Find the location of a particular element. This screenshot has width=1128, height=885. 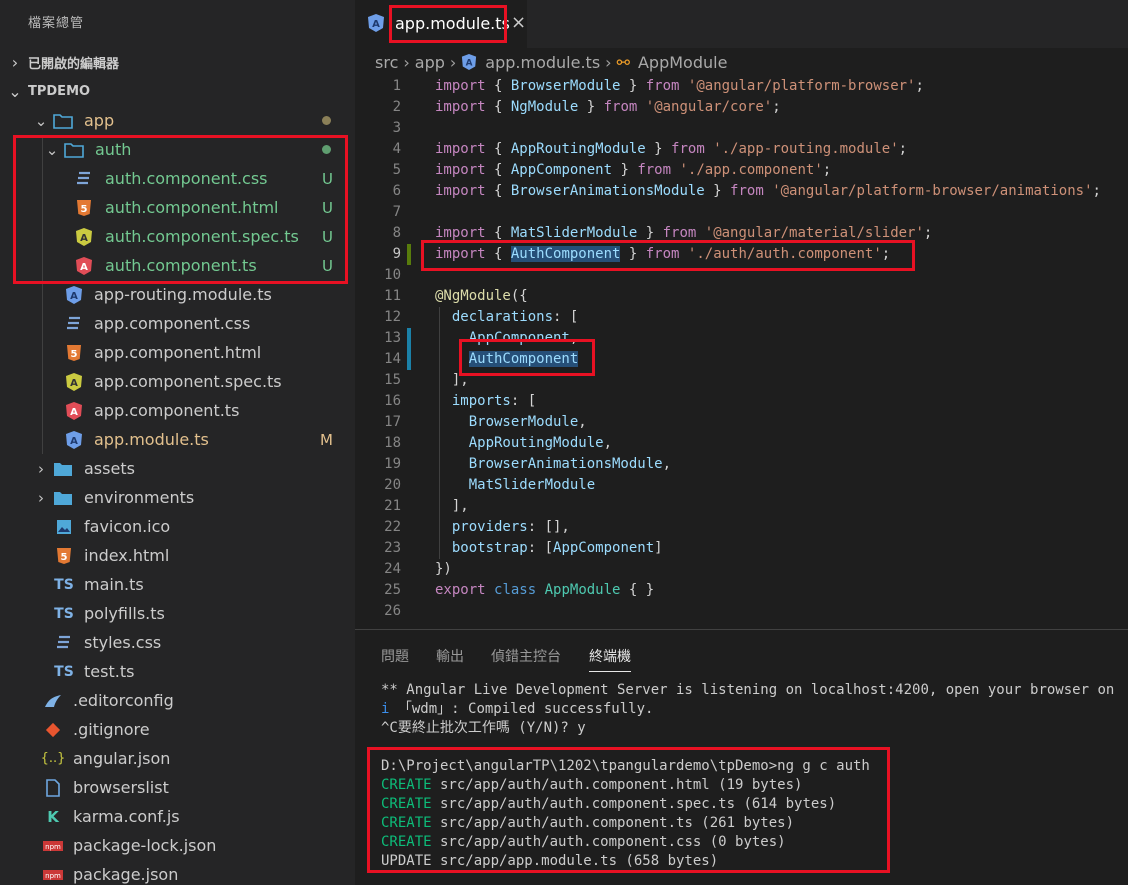

code-line: 14 AuthComponent is located at coordinates (741, 359).